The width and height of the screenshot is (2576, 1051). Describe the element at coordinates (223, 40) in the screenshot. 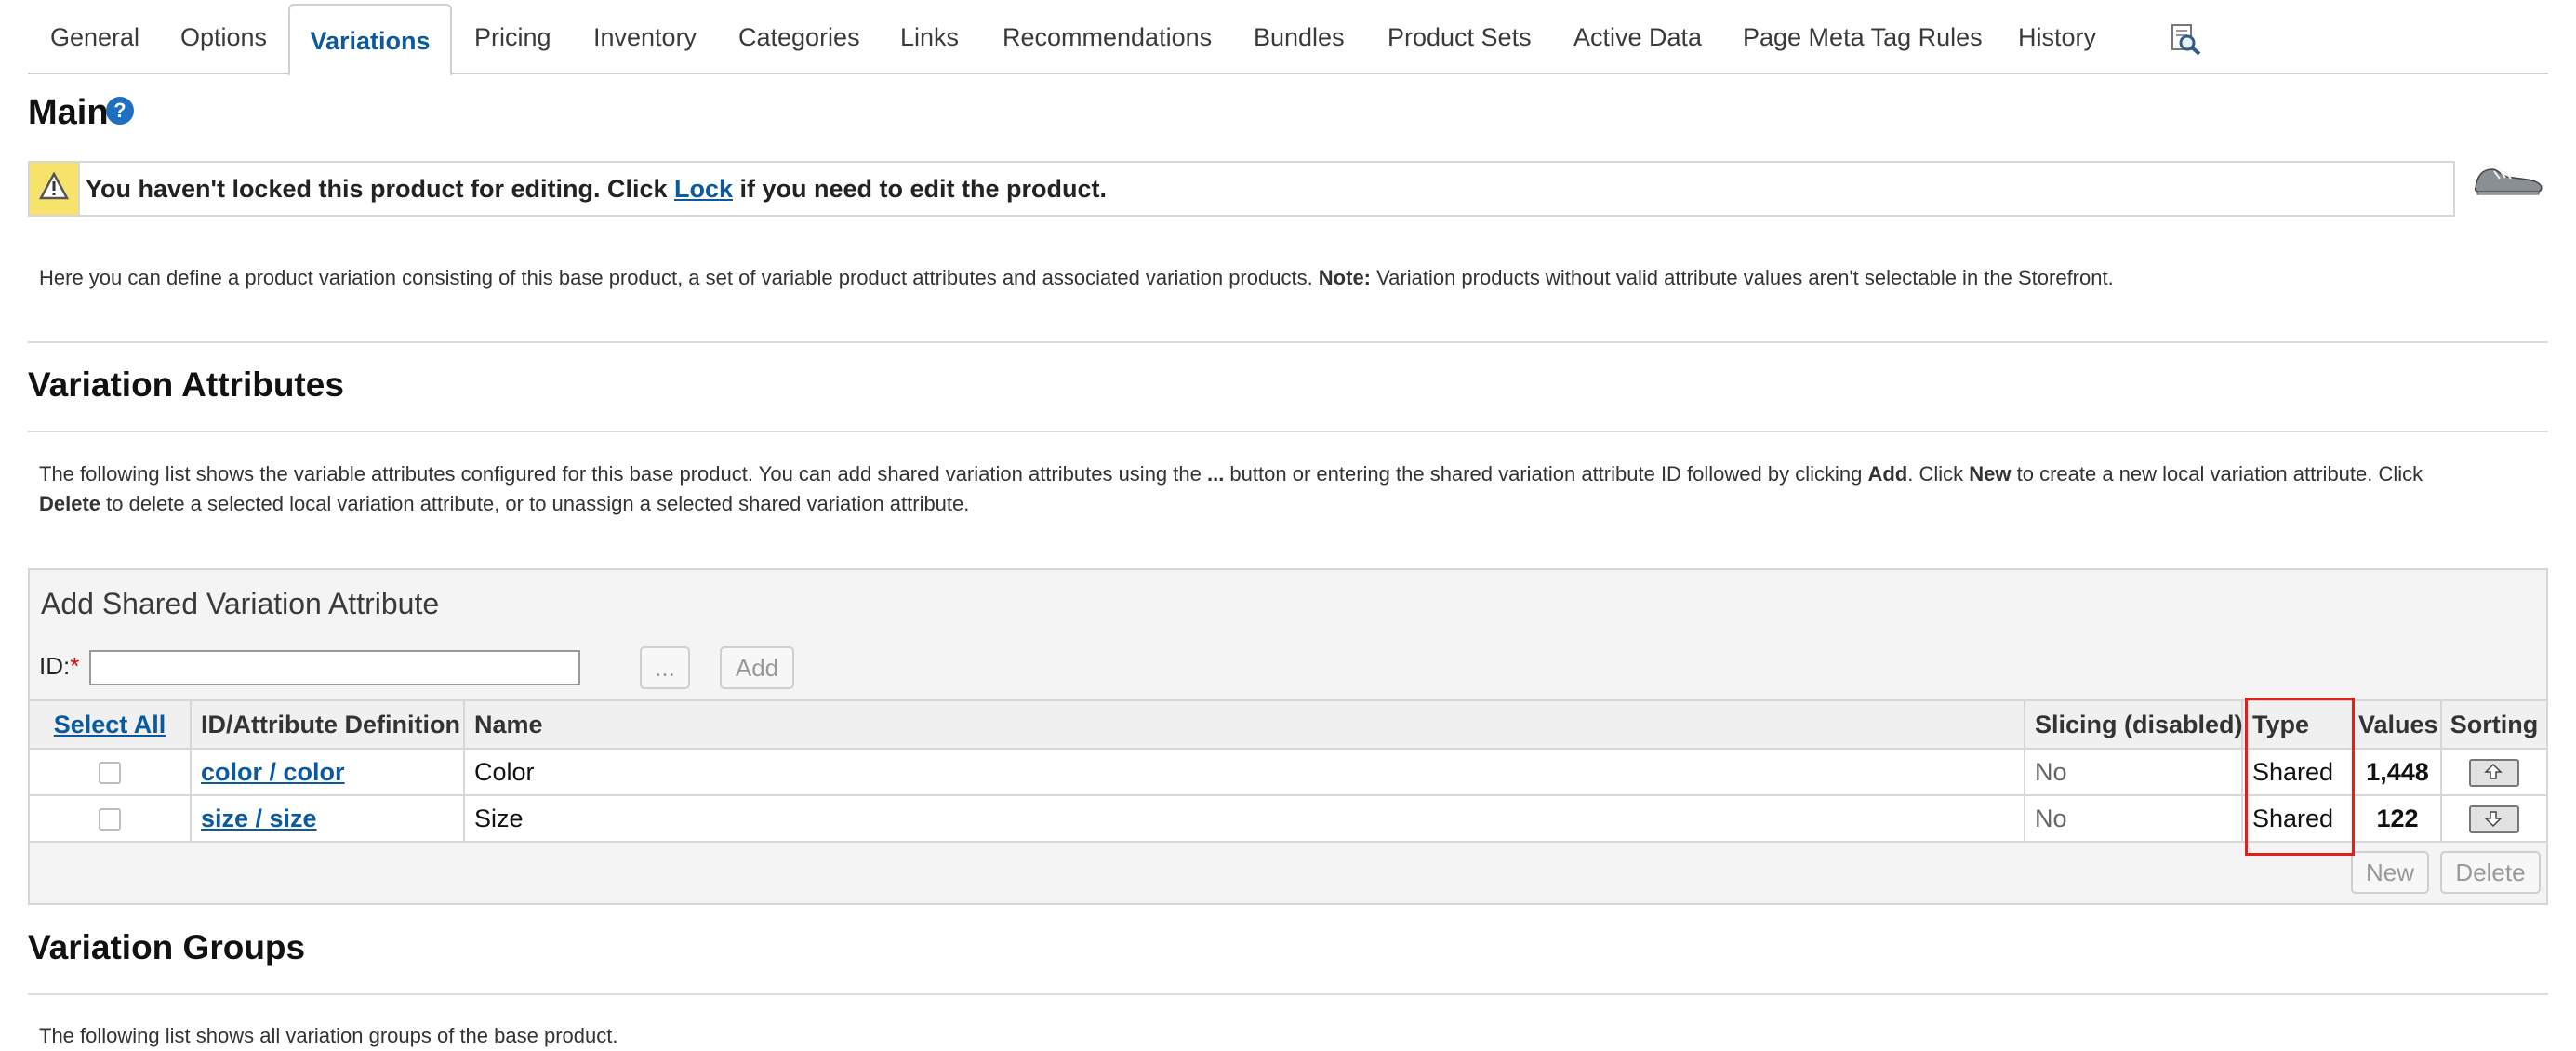

I see `tab-options: Options` at that location.